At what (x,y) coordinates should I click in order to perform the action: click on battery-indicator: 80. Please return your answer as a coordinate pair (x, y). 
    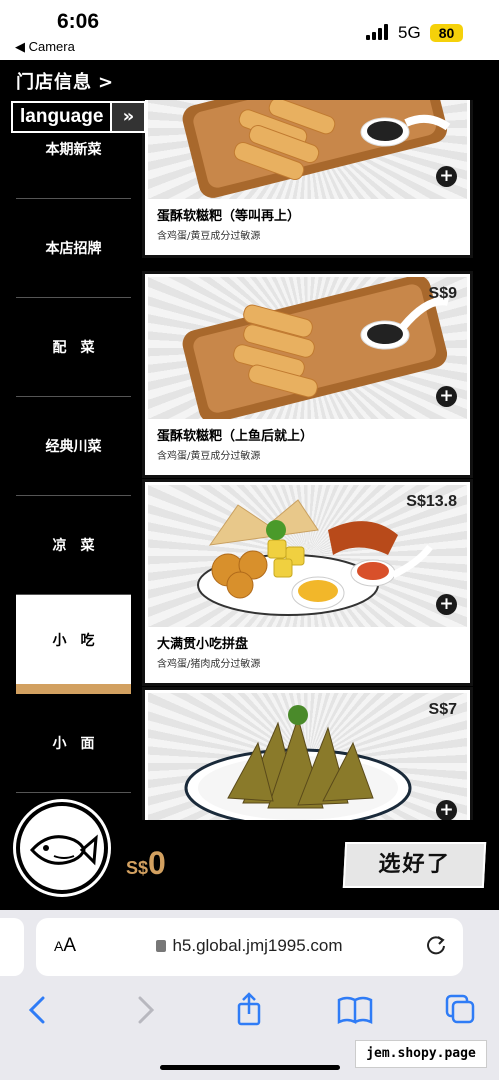
    Looking at the image, I should click on (446, 33).